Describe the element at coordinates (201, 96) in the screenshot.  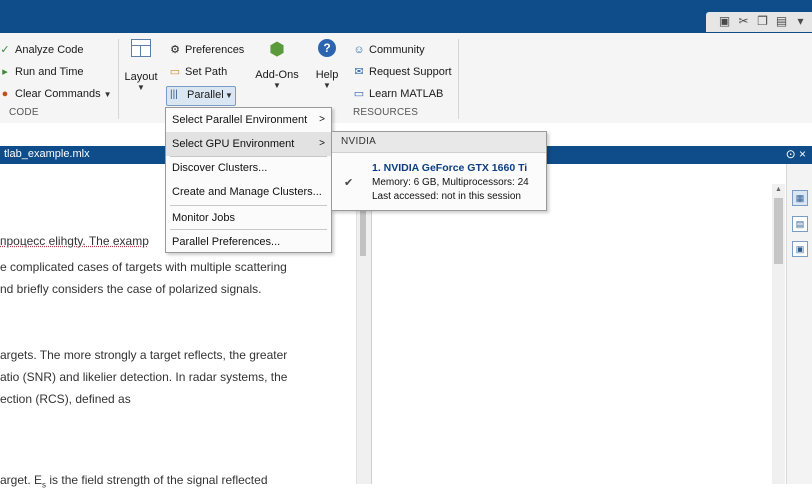
I see `parallel-button: ||| Parallel ▼` at that location.